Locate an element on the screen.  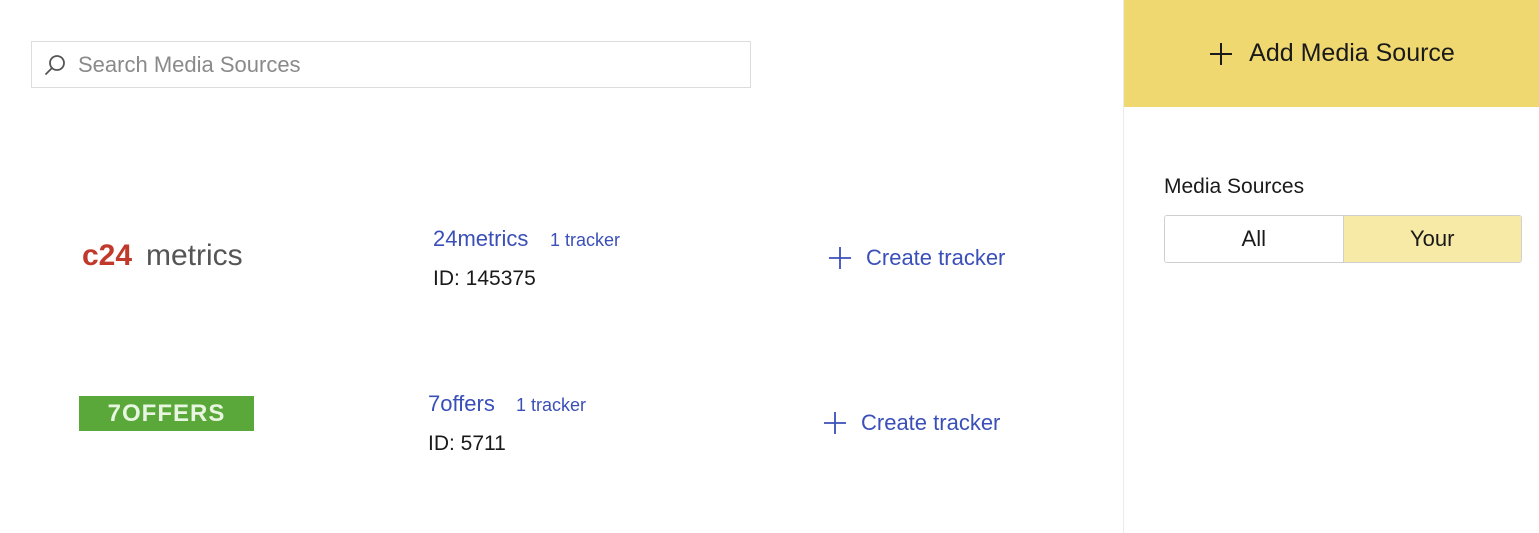
source-logo-7offers: 7OFFERS is located at coordinates (166, 413).